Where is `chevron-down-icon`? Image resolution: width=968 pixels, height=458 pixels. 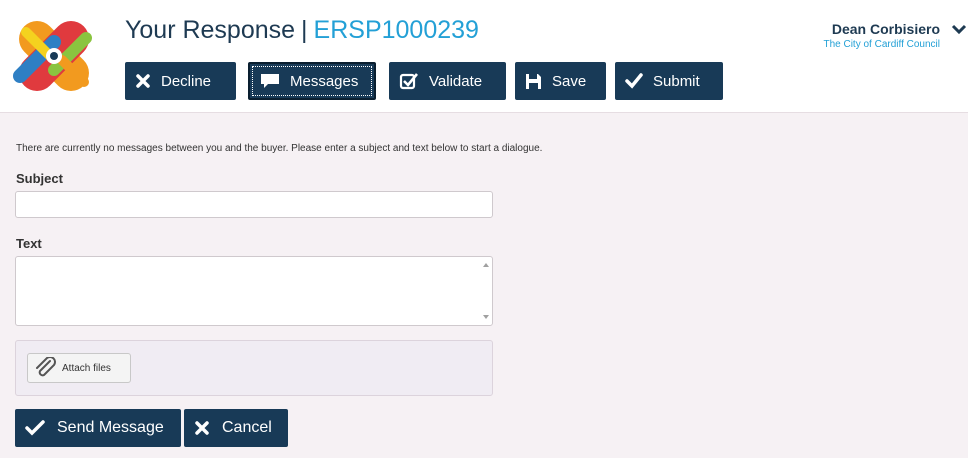 chevron-down-icon is located at coordinates (959, 29).